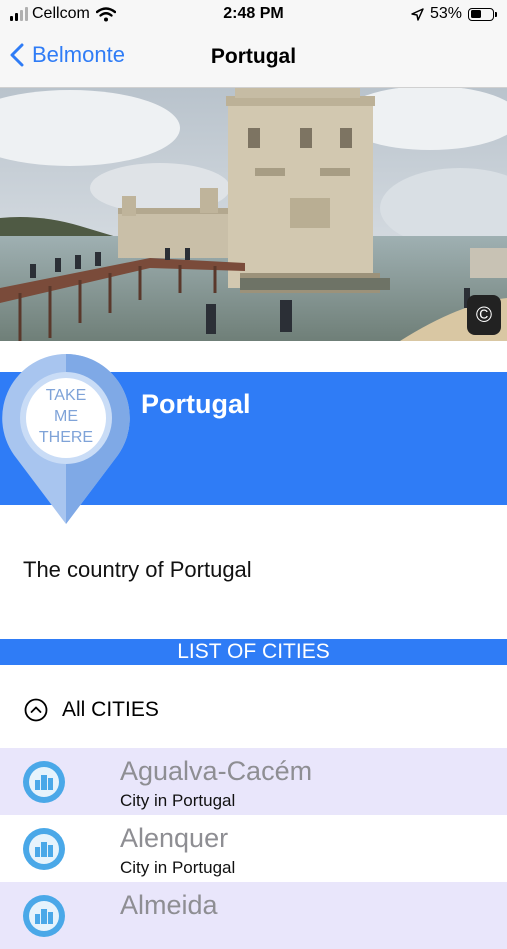 This screenshot has width=507, height=949. I want to click on status-right: 53%, so click(454, 14).